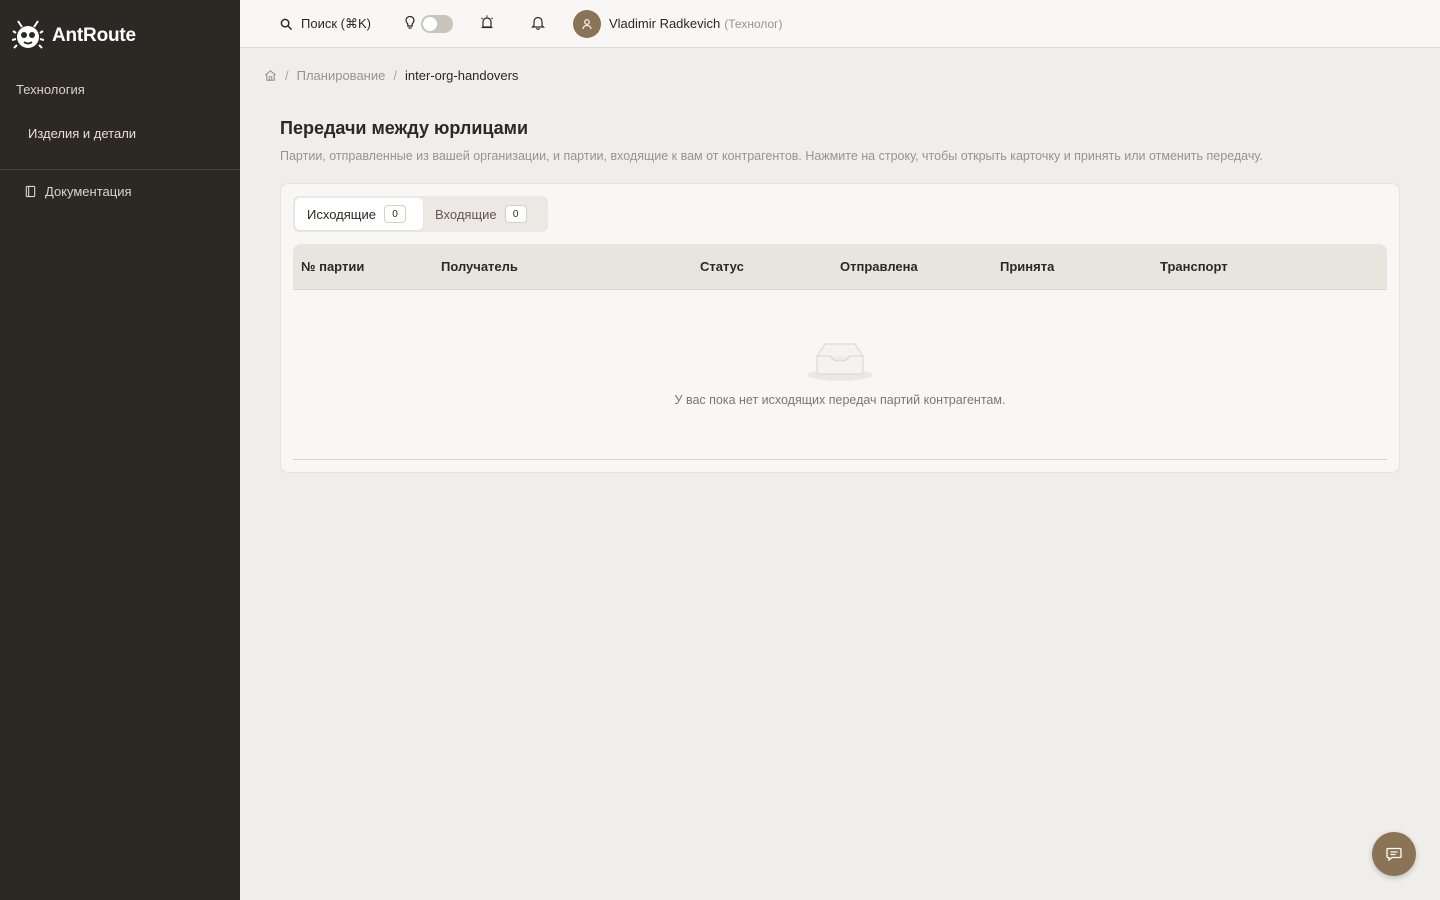  I want to click on tab-incoming: Входящие 0, so click(481, 214).